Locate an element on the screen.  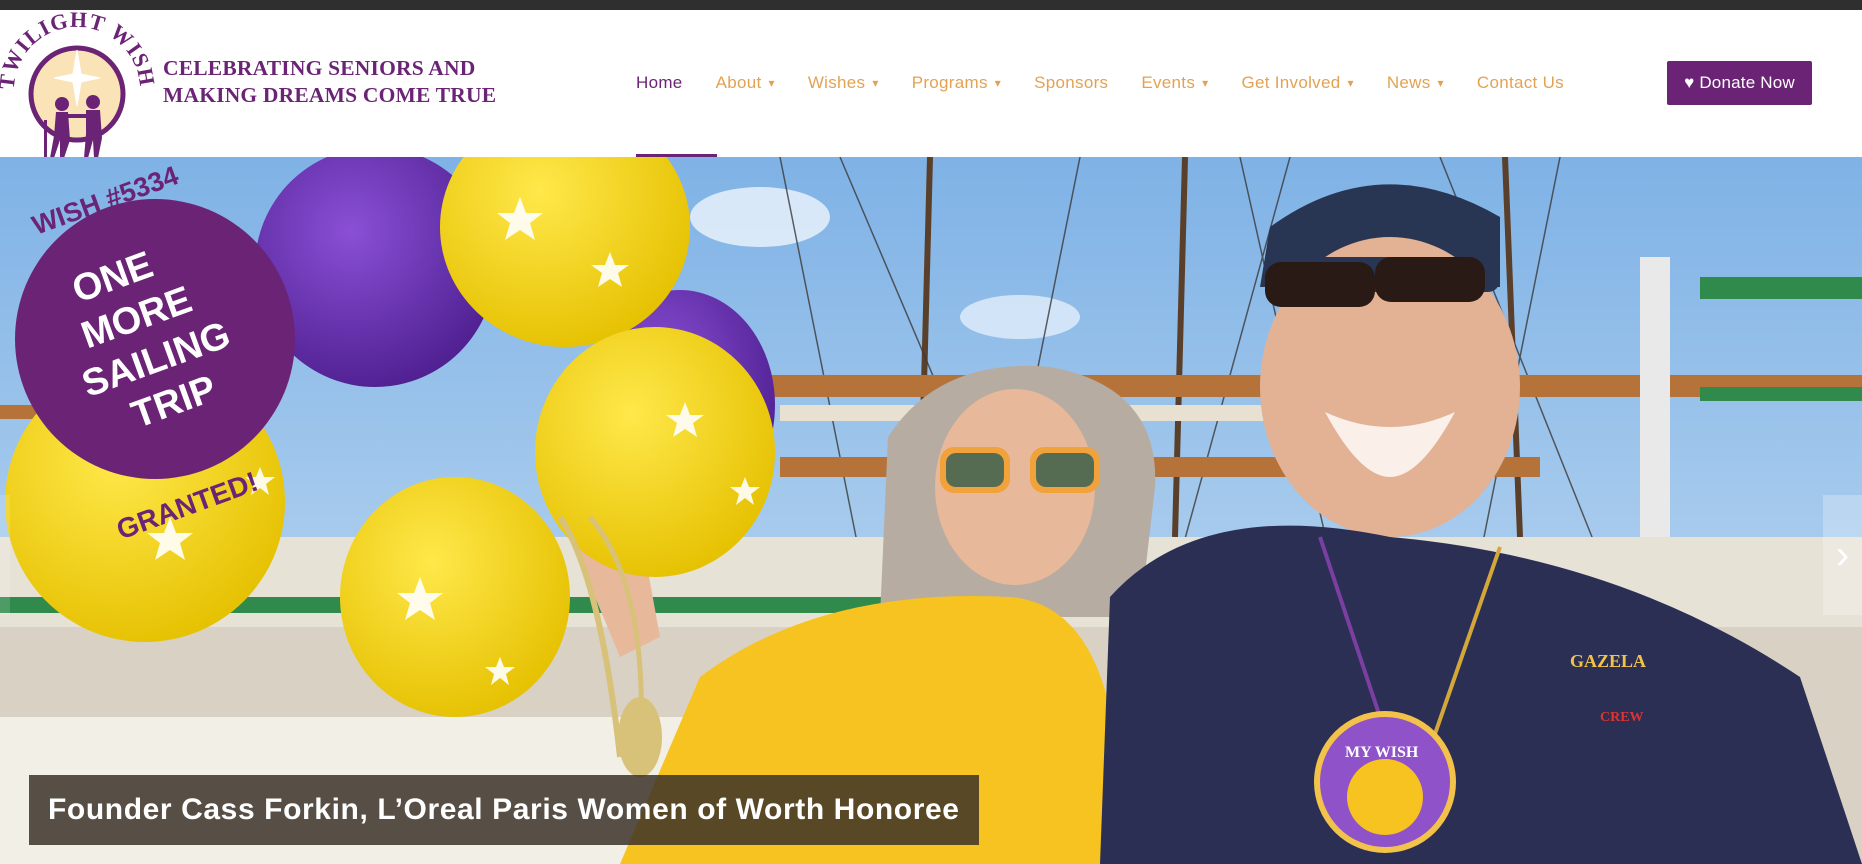
slider-prev-button is located at coordinates (5, 555).